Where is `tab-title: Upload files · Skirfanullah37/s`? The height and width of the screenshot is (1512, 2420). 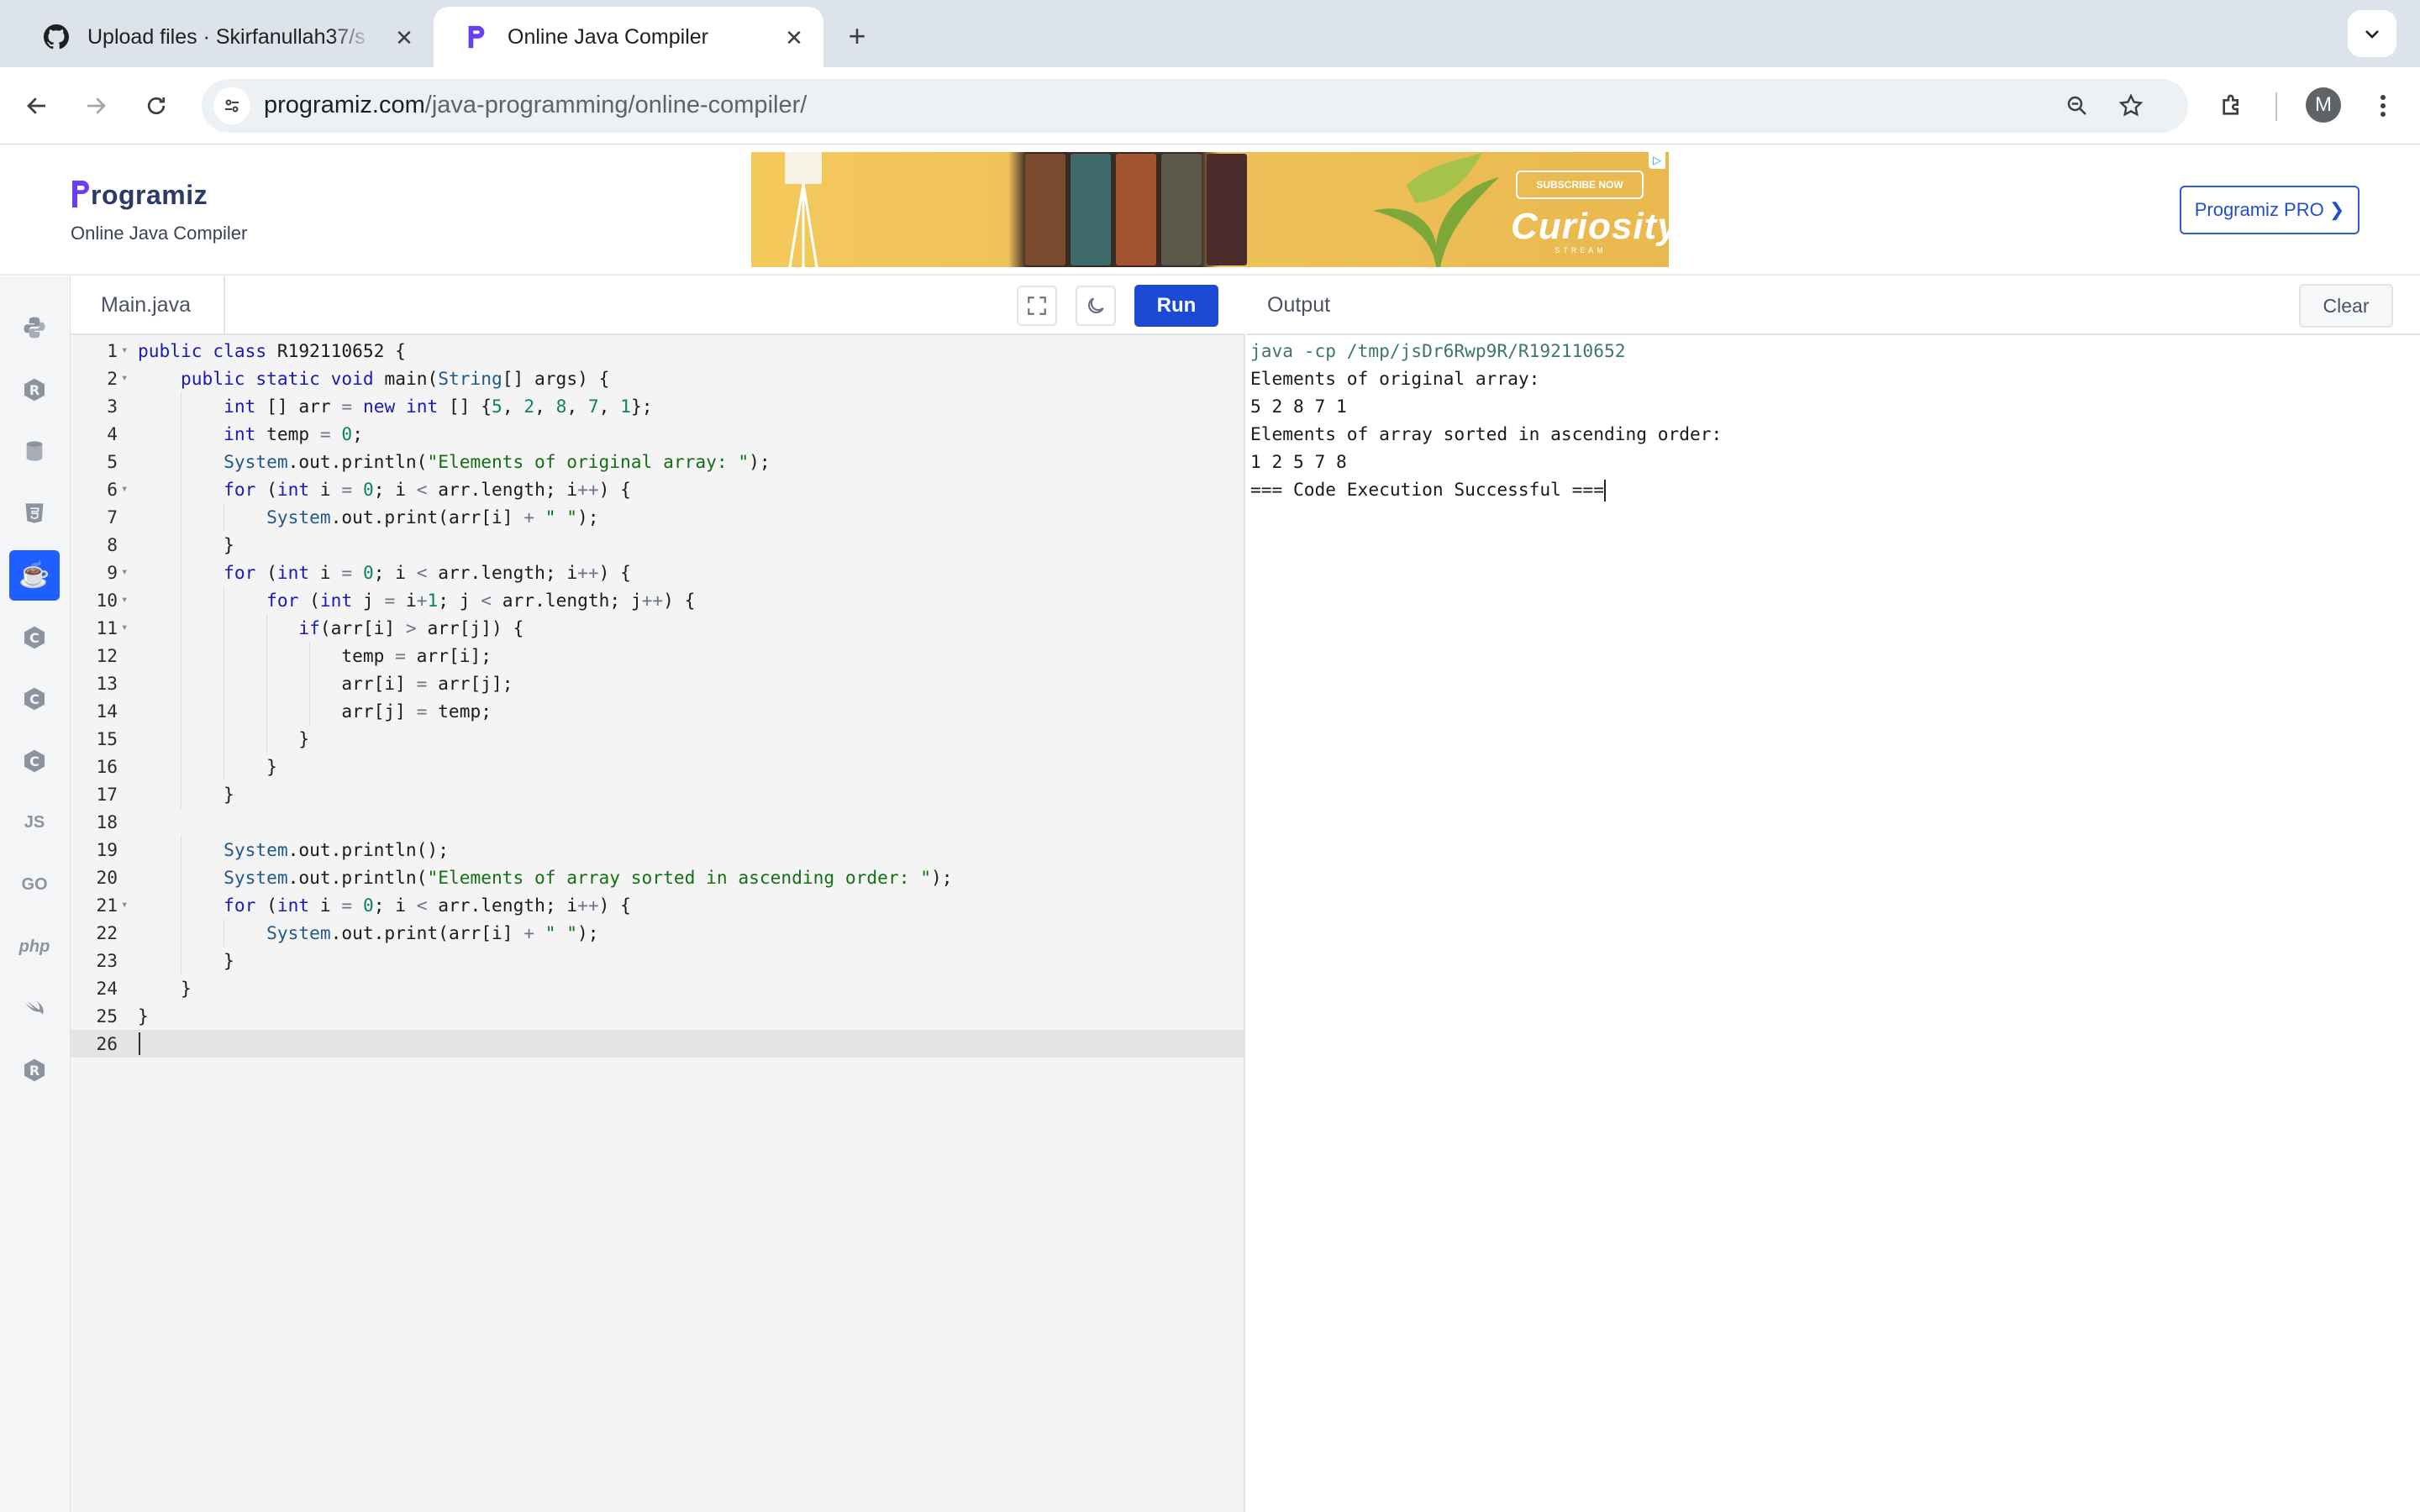
tab-title: Upload files · Skirfanullah37/s is located at coordinates (226, 36).